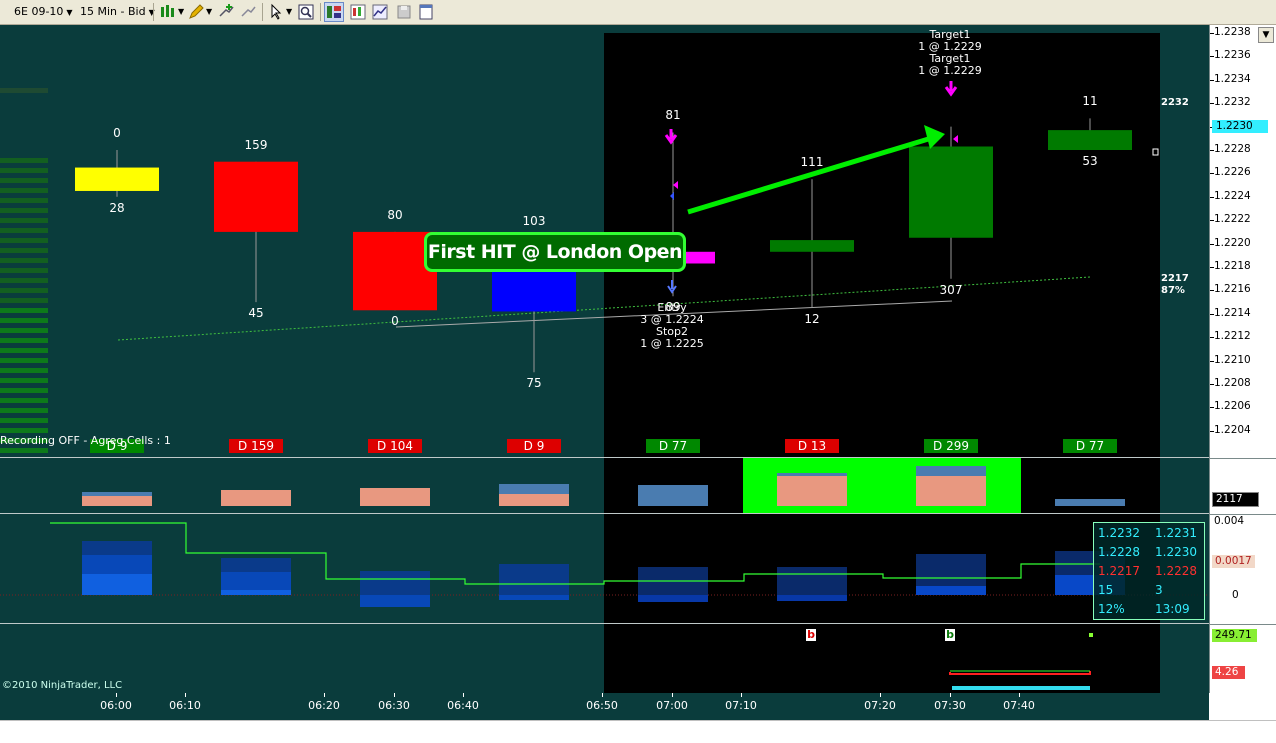  Describe the element at coordinates (934, 137) in the screenshot. I see `arrow-head-icon` at that location.